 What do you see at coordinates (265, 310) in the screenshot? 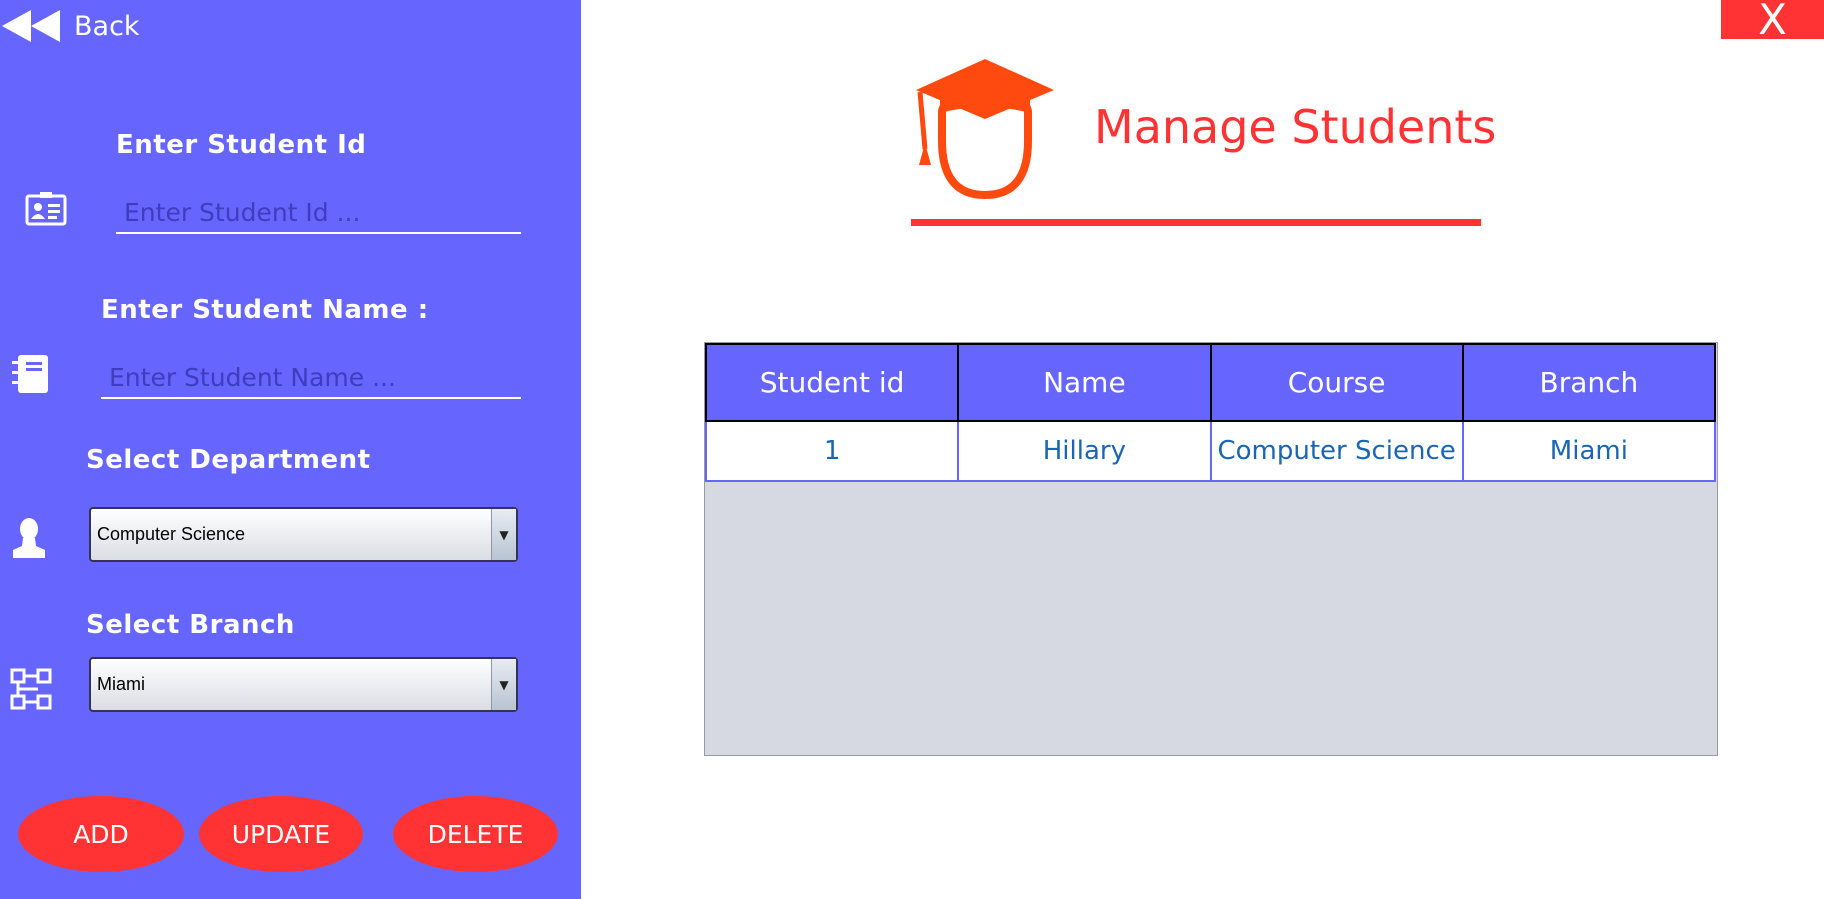
I see `student-name-label: Enter Student Name :` at bounding box center [265, 310].